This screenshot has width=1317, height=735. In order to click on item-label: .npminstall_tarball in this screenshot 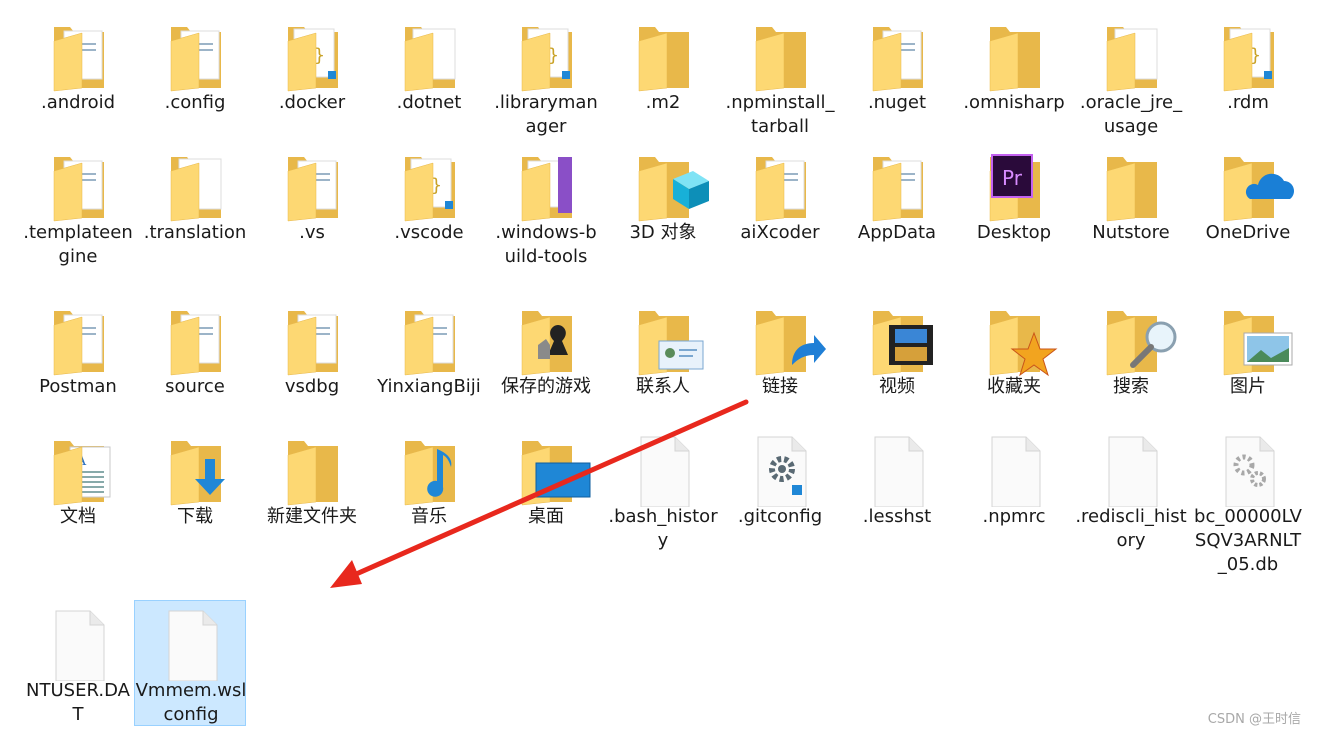, I will do `click(780, 114)`.